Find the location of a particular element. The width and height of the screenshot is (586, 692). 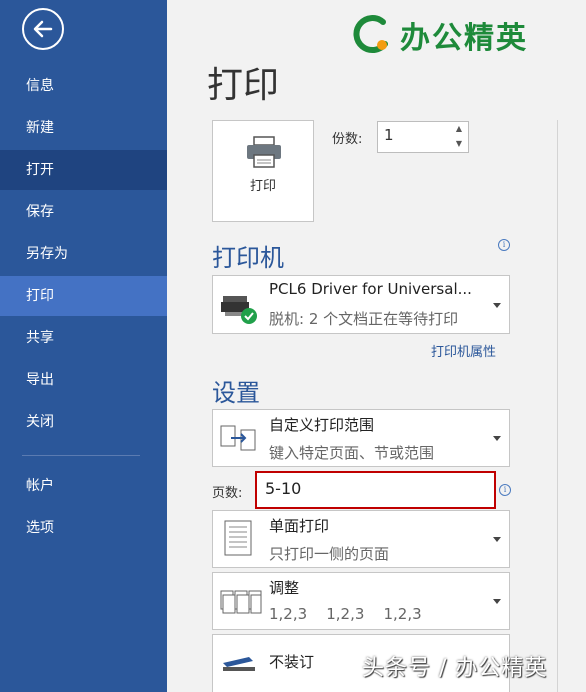

back-button is located at coordinates (43, 29).